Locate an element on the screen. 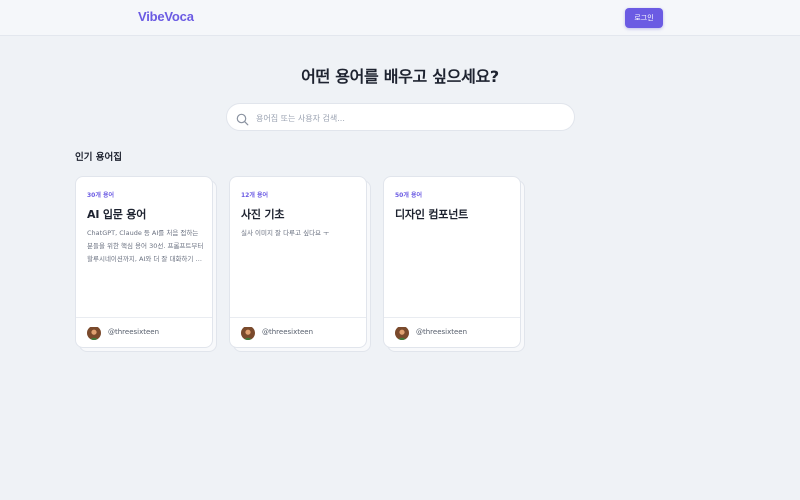 The width and height of the screenshot is (800, 500). glossary-card-stack: 50개 용어 디자인 컴포넌트 @threesixteen is located at coordinates (454, 264).